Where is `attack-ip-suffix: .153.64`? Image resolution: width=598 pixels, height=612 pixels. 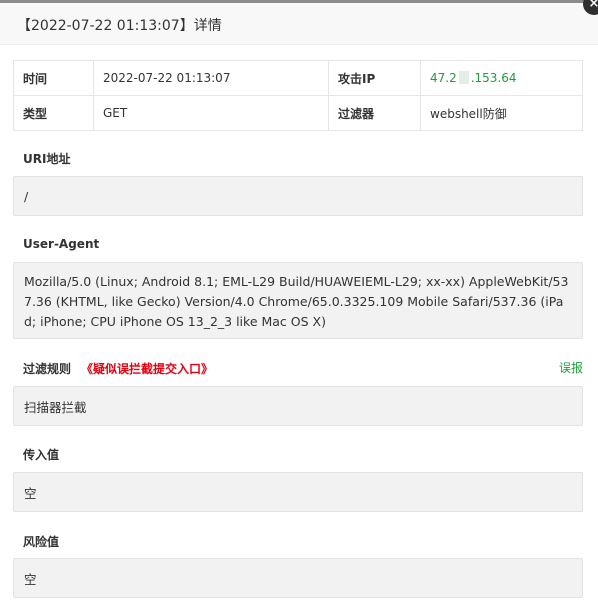 attack-ip-suffix: .153.64 is located at coordinates (493, 78).